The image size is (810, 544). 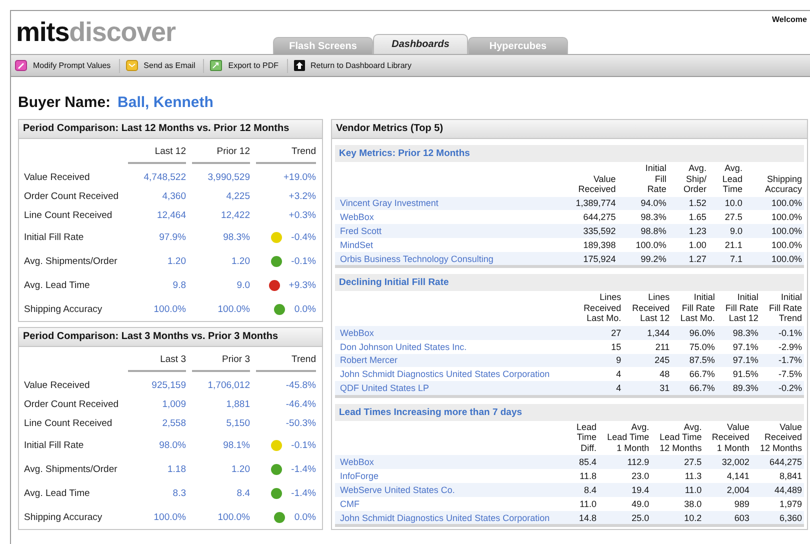 What do you see at coordinates (599, 308) in the screenshot?
I see `column-header: Lines Received Last Mo.` at bounding box center [599, 308].